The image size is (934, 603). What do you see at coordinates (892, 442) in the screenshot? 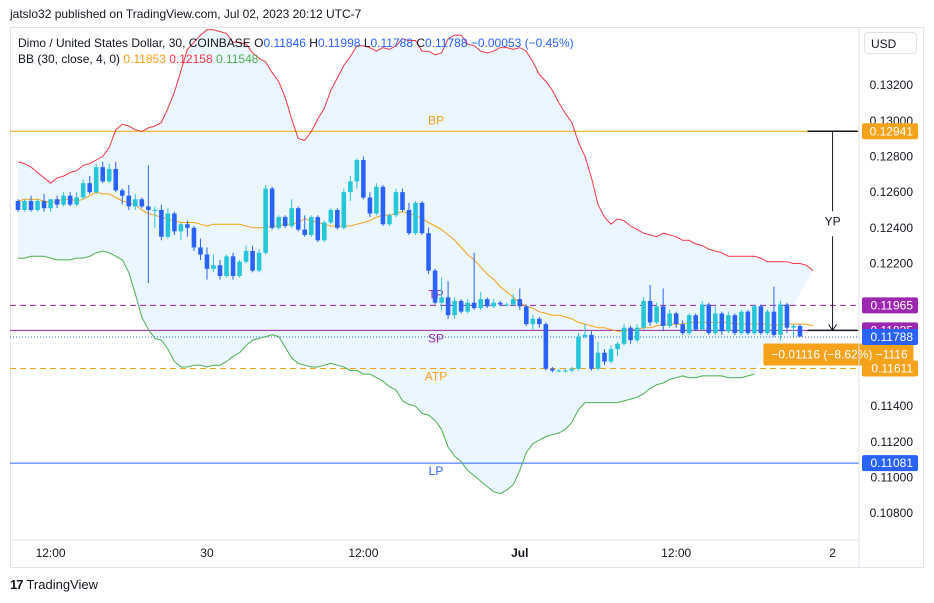
I see `y-tick-label: 0.11200` at bounding box center [892, 442].